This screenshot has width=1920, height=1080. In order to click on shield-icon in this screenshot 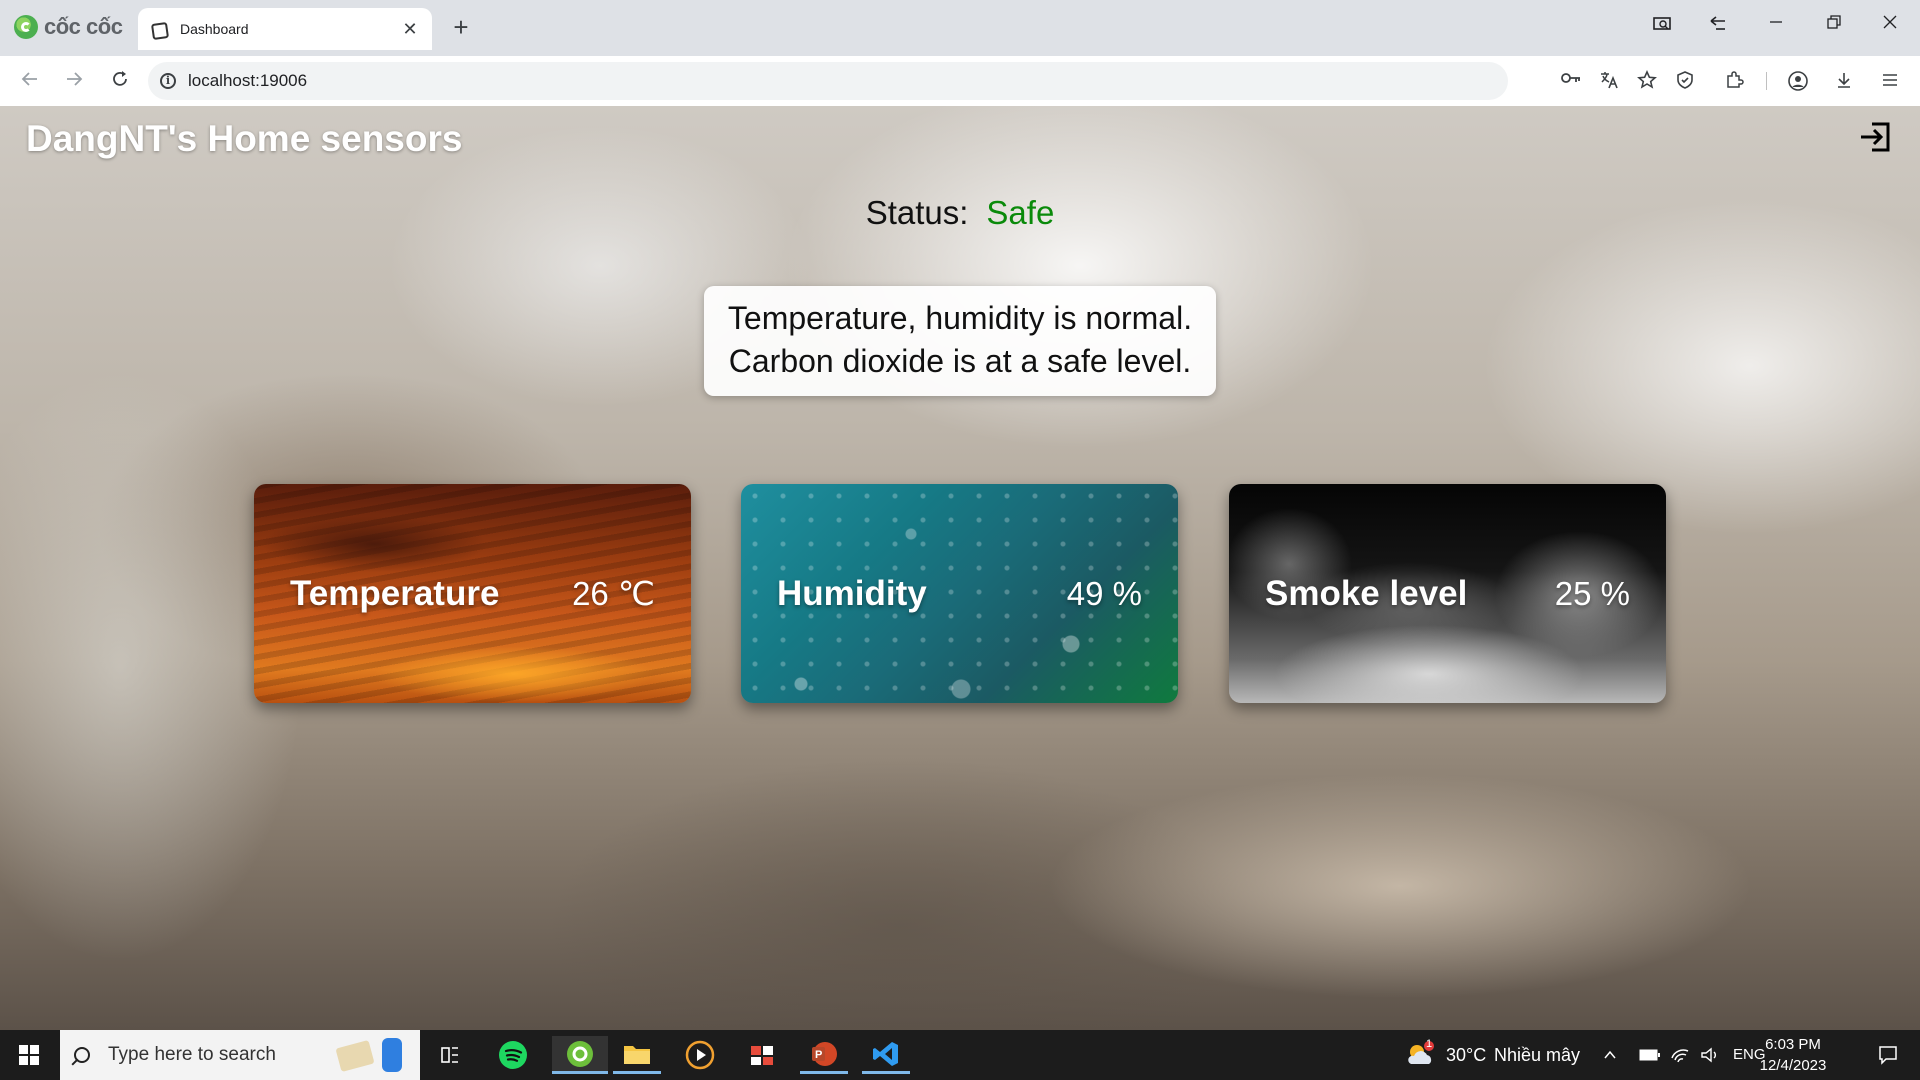, I will do `click(1685, 83)`.